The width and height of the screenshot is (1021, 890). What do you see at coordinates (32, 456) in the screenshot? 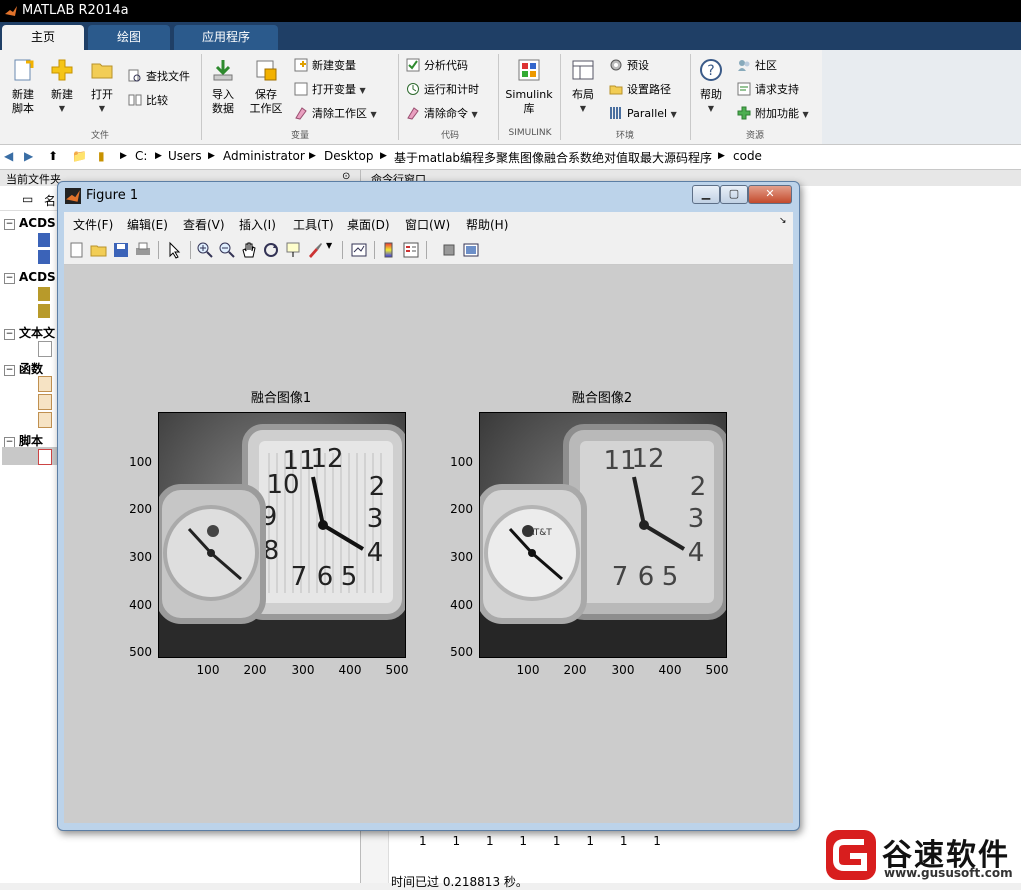
I see `selected-script-row` at bounding box center [32, 456].